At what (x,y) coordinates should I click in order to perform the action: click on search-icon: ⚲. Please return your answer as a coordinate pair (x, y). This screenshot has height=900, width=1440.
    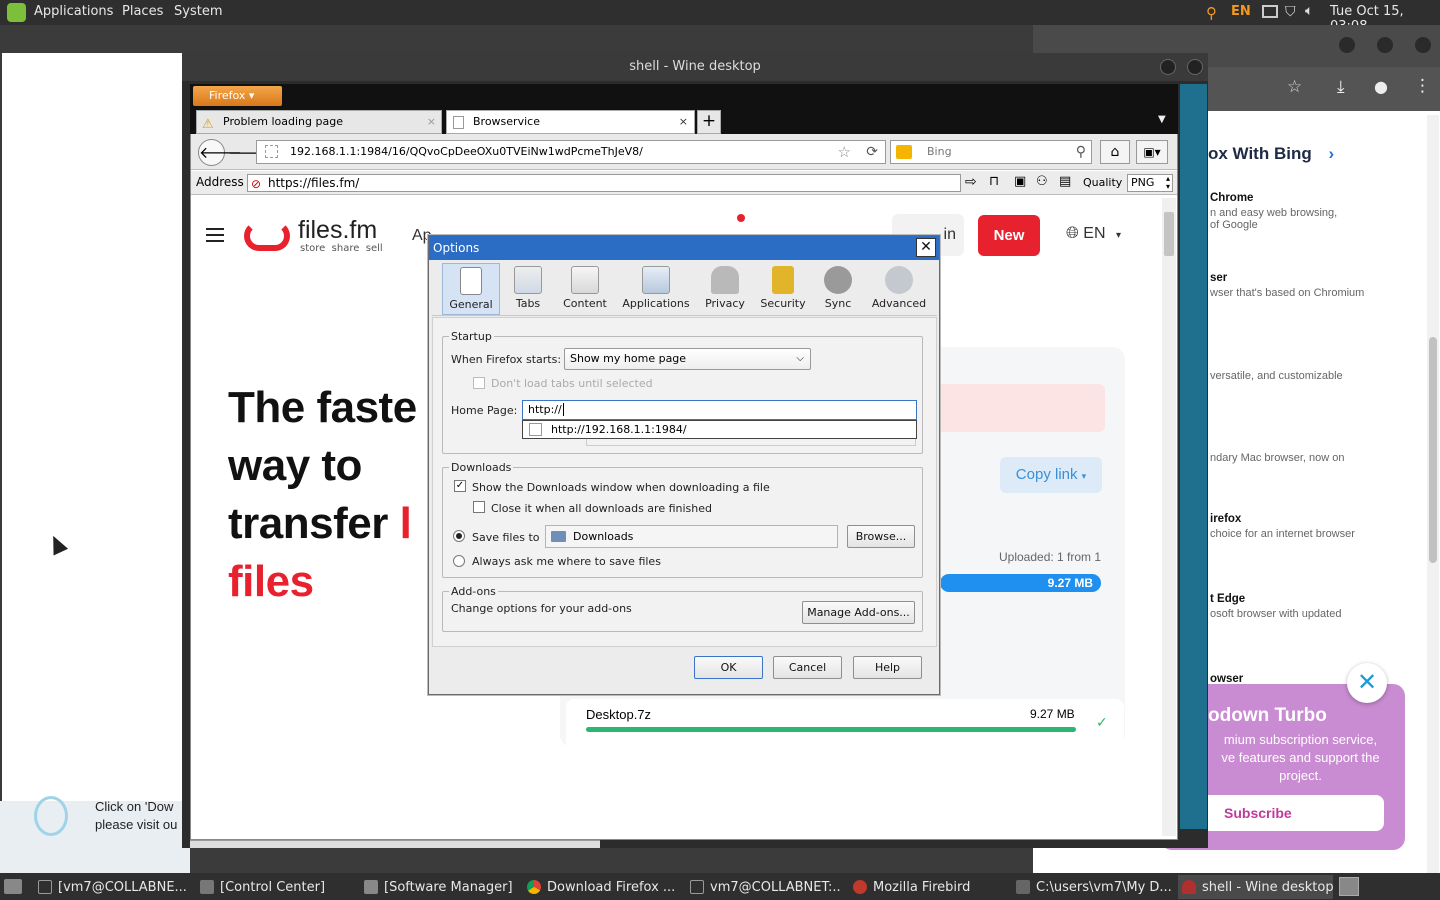
    Looking at the image, I should click on (1211, 13).